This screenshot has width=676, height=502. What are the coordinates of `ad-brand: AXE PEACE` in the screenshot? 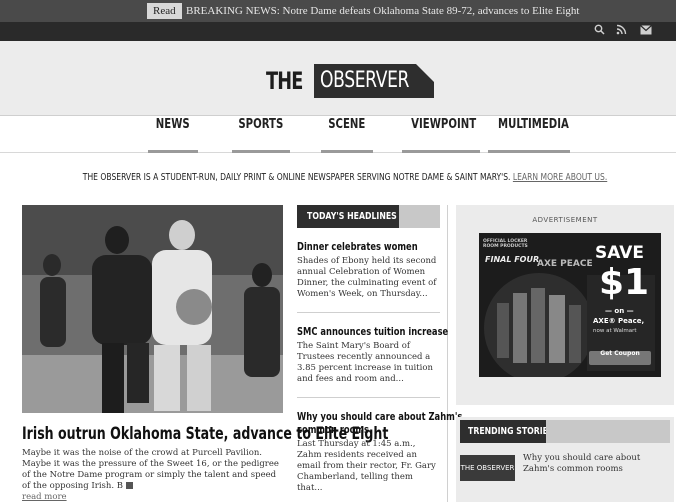 It's located at (565, 264).